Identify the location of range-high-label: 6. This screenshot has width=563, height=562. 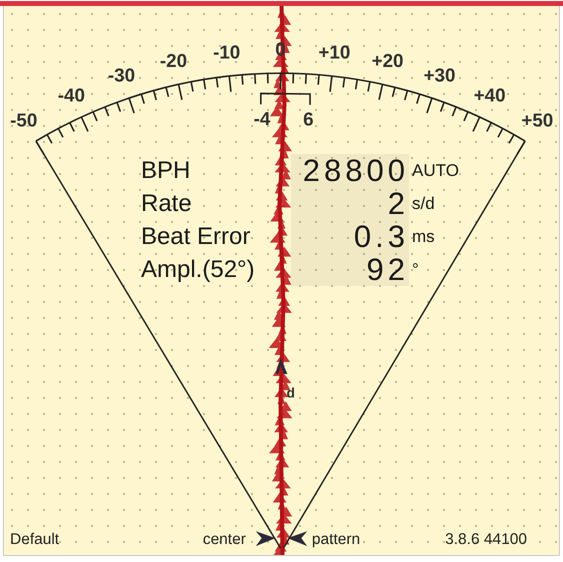
(308, 119).